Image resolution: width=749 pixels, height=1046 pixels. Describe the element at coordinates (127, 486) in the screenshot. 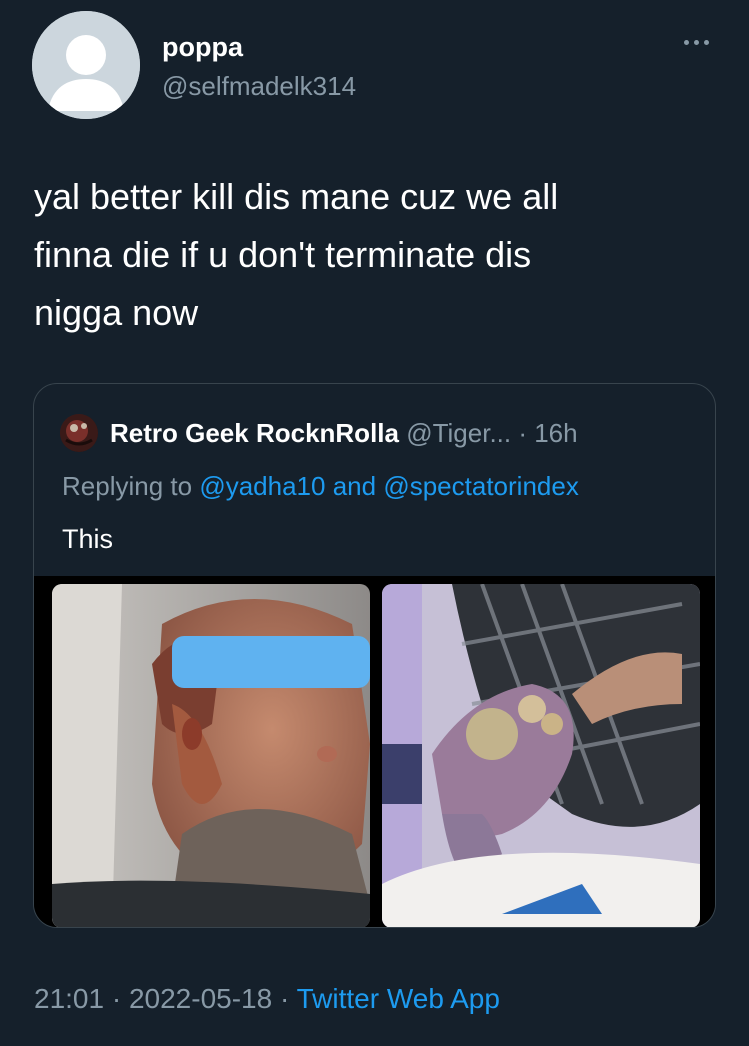

I see `replying-prefix: Replying to` at that location.